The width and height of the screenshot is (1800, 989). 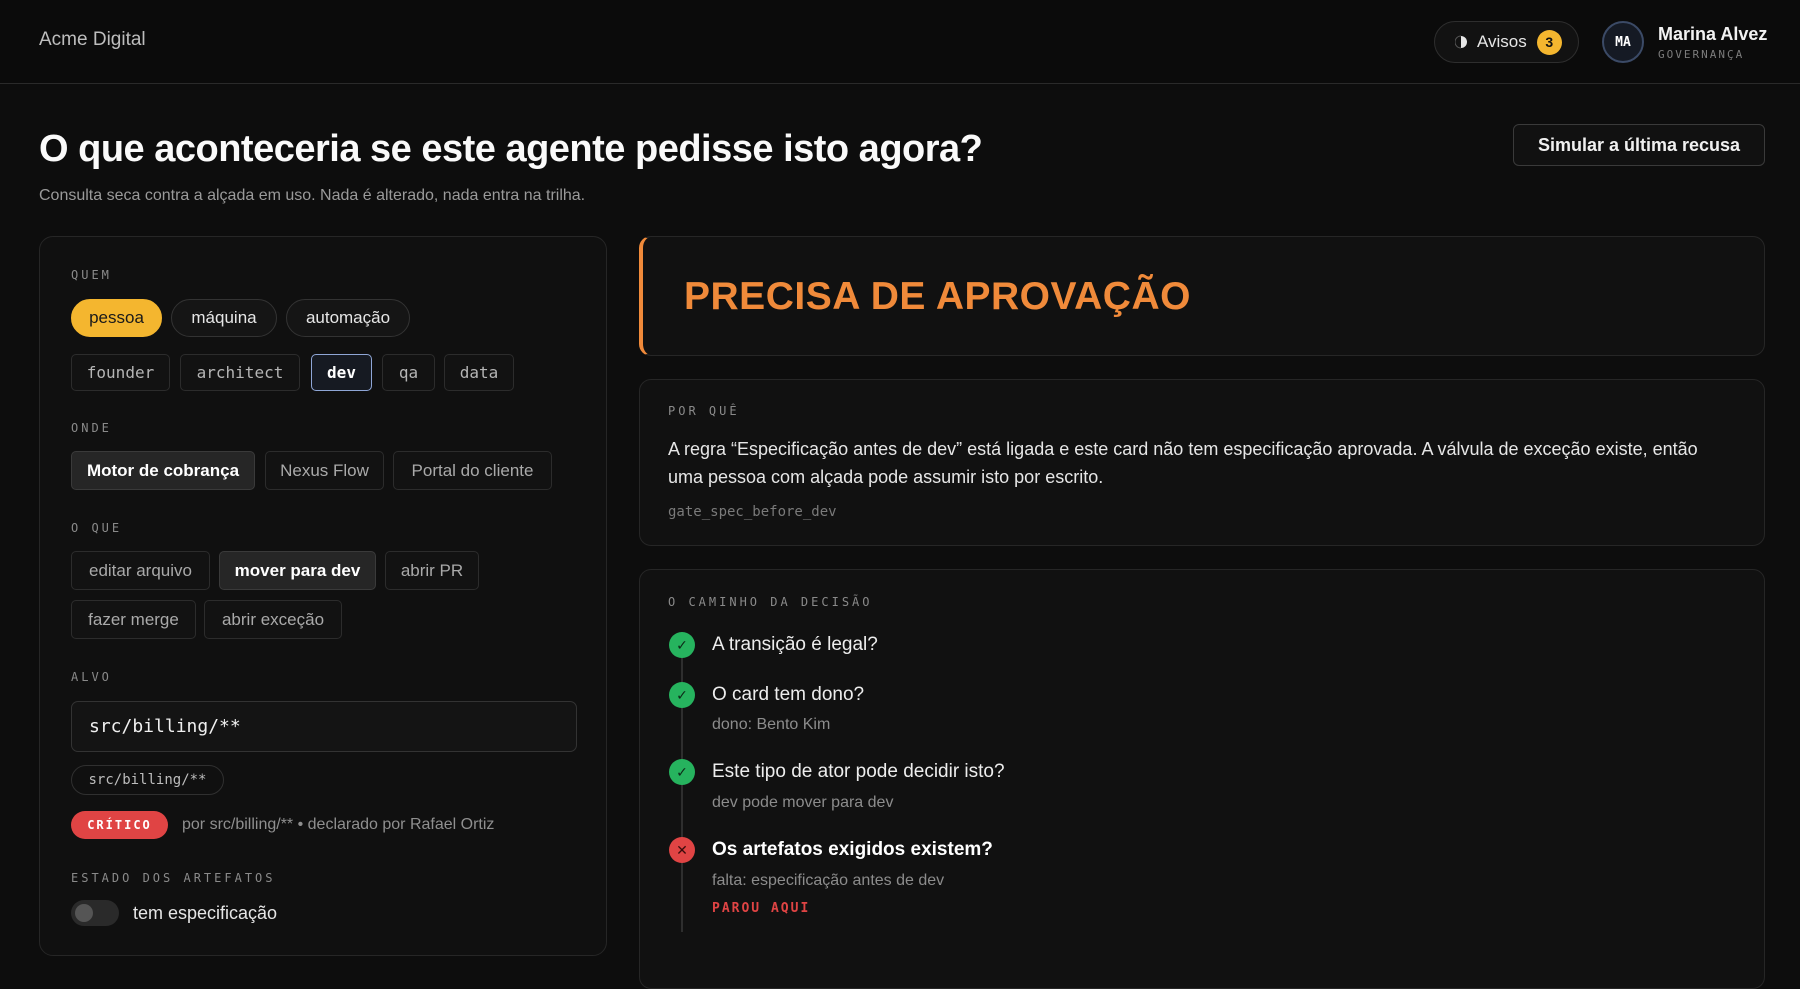 I want to click on artifacts-section-label: ESTADO DOS ARTEFATOS, so click(x=173, y=878).